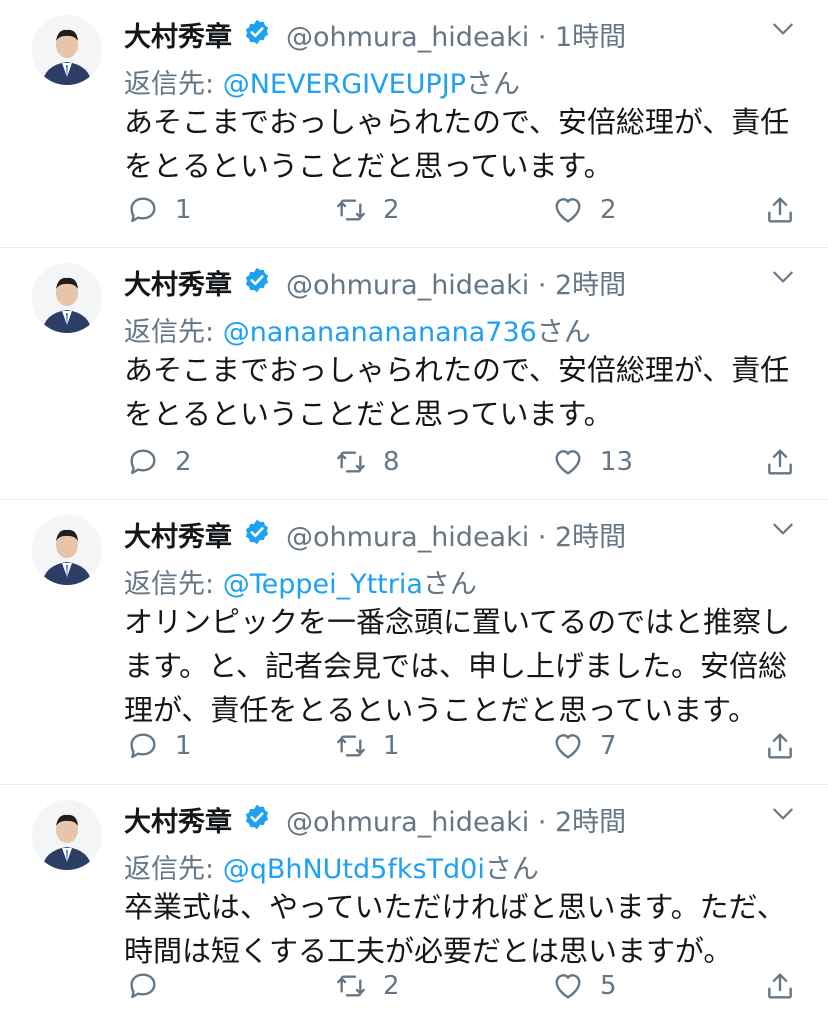 The image size is (828, 1022). I want to click on action-bar: 2 5, so click(414, 986).